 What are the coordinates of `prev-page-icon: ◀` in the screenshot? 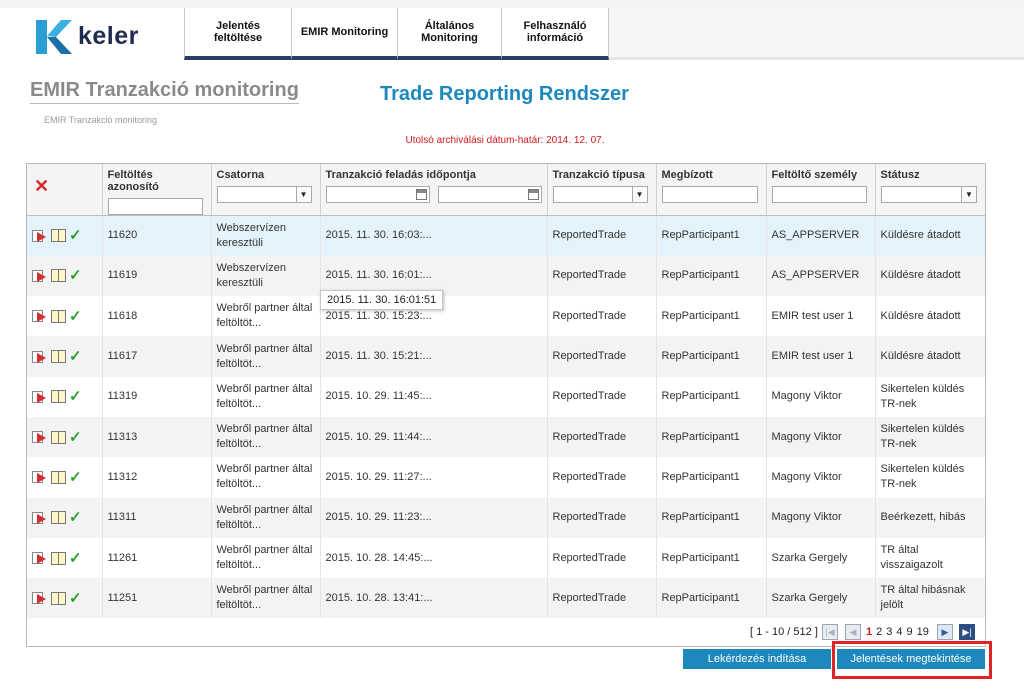 It's located at (853, 632).